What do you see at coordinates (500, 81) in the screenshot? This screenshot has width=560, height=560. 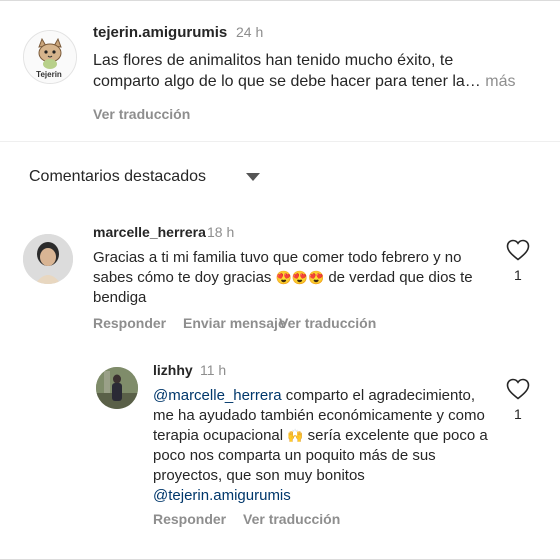 I see `more-link: más` at bounding box center [500, 81].